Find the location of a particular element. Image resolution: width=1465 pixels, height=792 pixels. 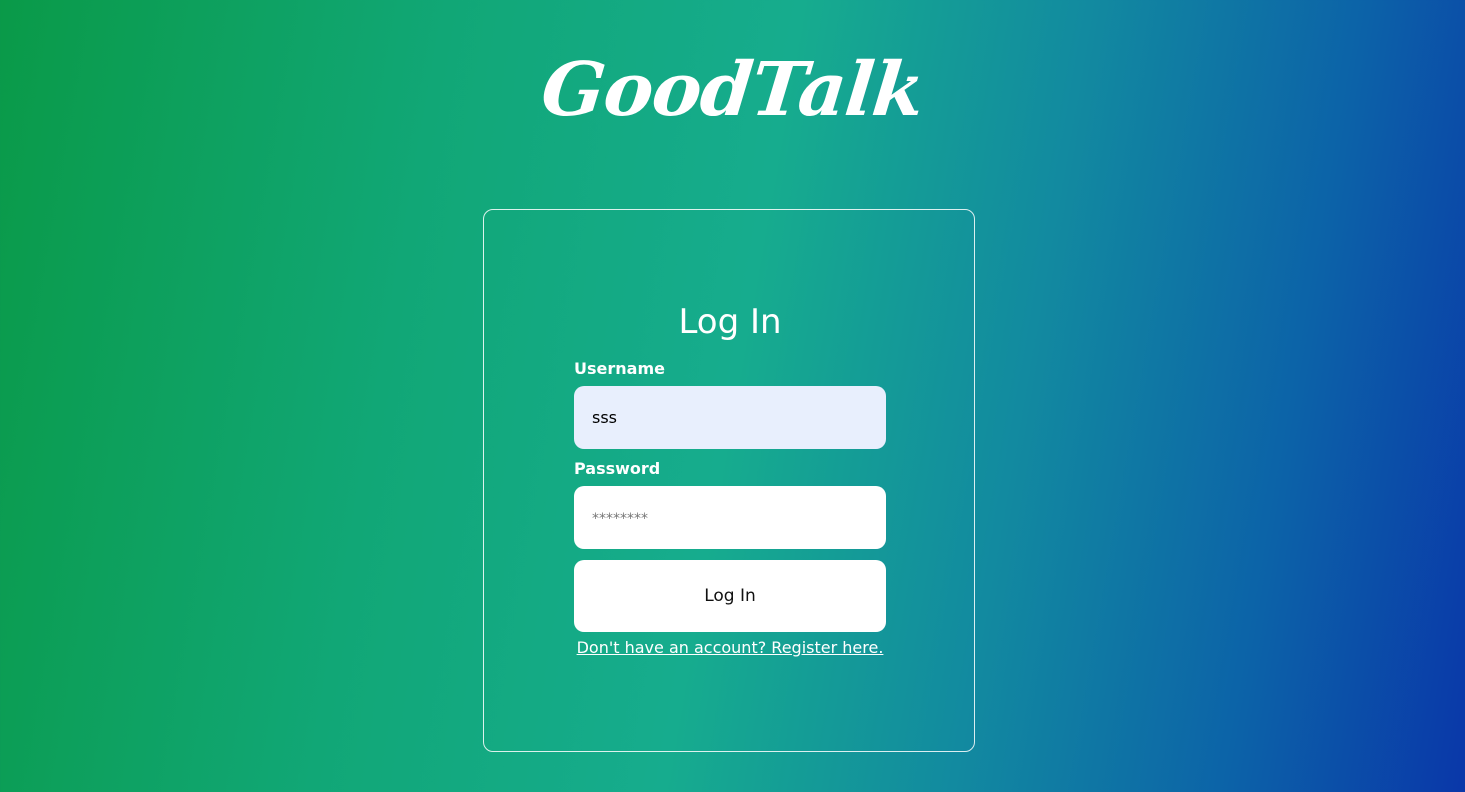

password-label: Password is located at coordinates (617, 468).